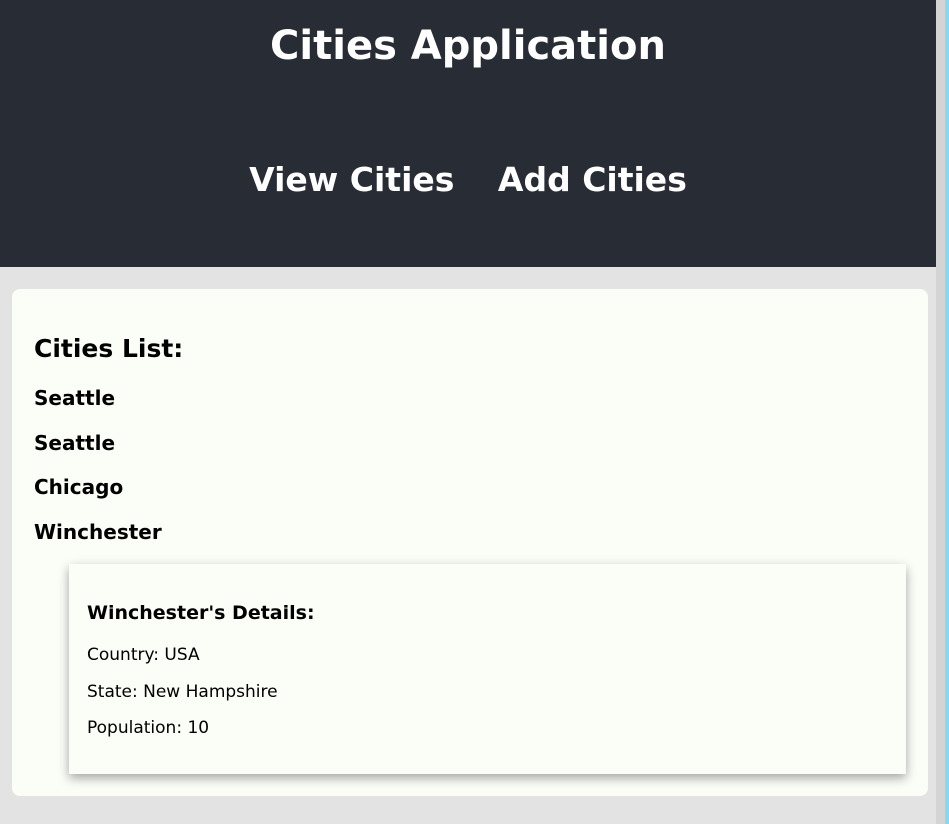 Image resolution: width=949 pixels, height=824 pixels. I want to click on city-item-seattle-2: Seattle, so click(98, 443).